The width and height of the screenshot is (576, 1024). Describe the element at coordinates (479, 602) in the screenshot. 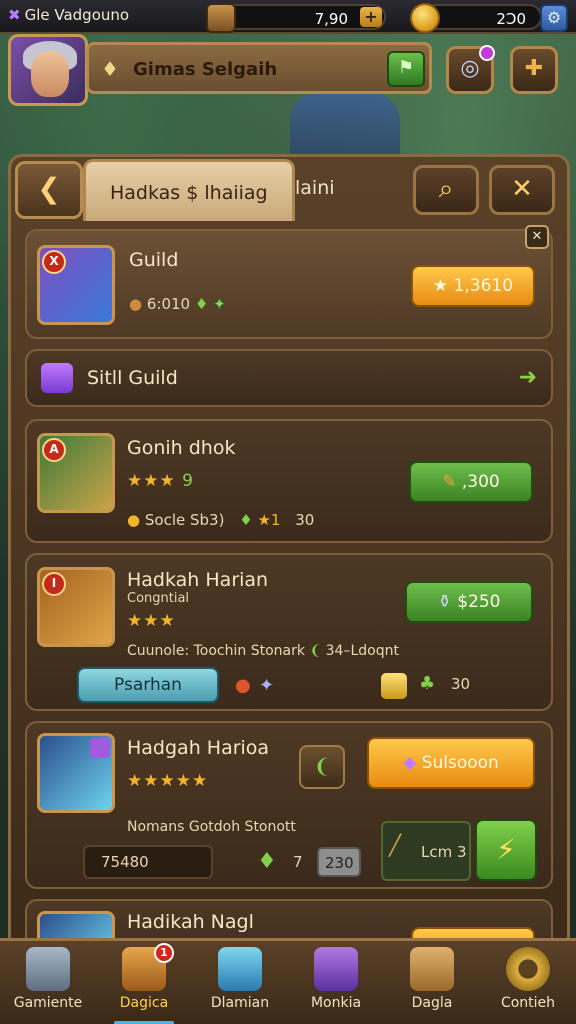

I see `chest-price: $250` at that location.